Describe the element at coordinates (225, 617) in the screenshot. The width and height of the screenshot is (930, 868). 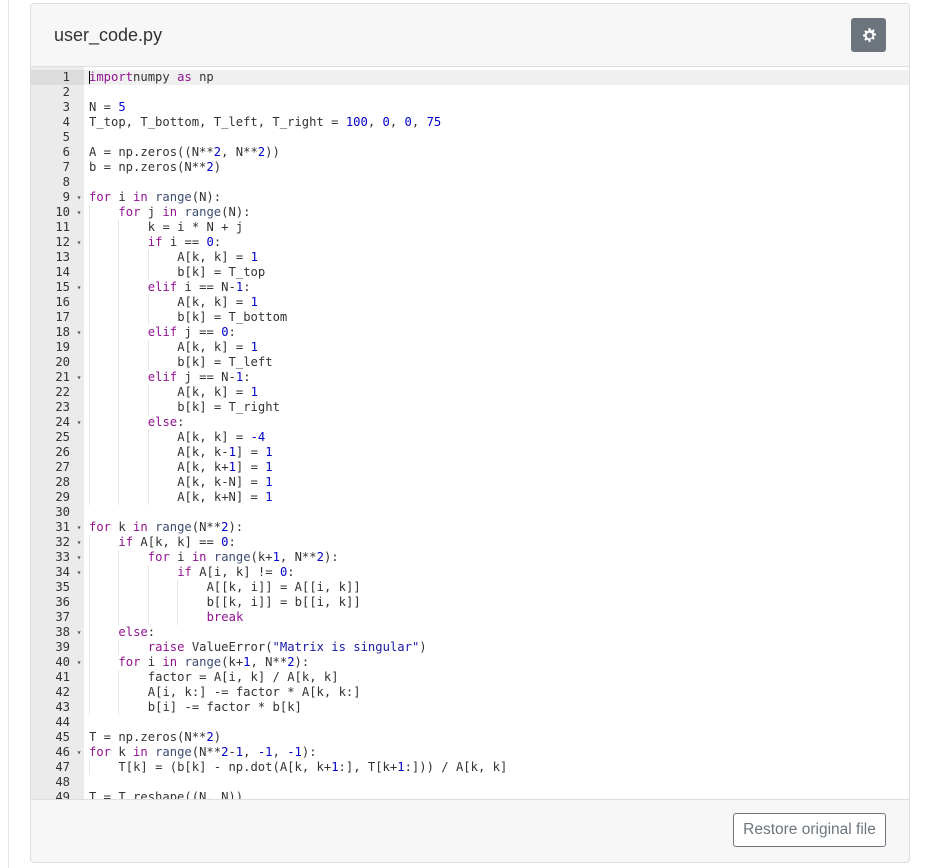
I see `code-token: break` at that location.